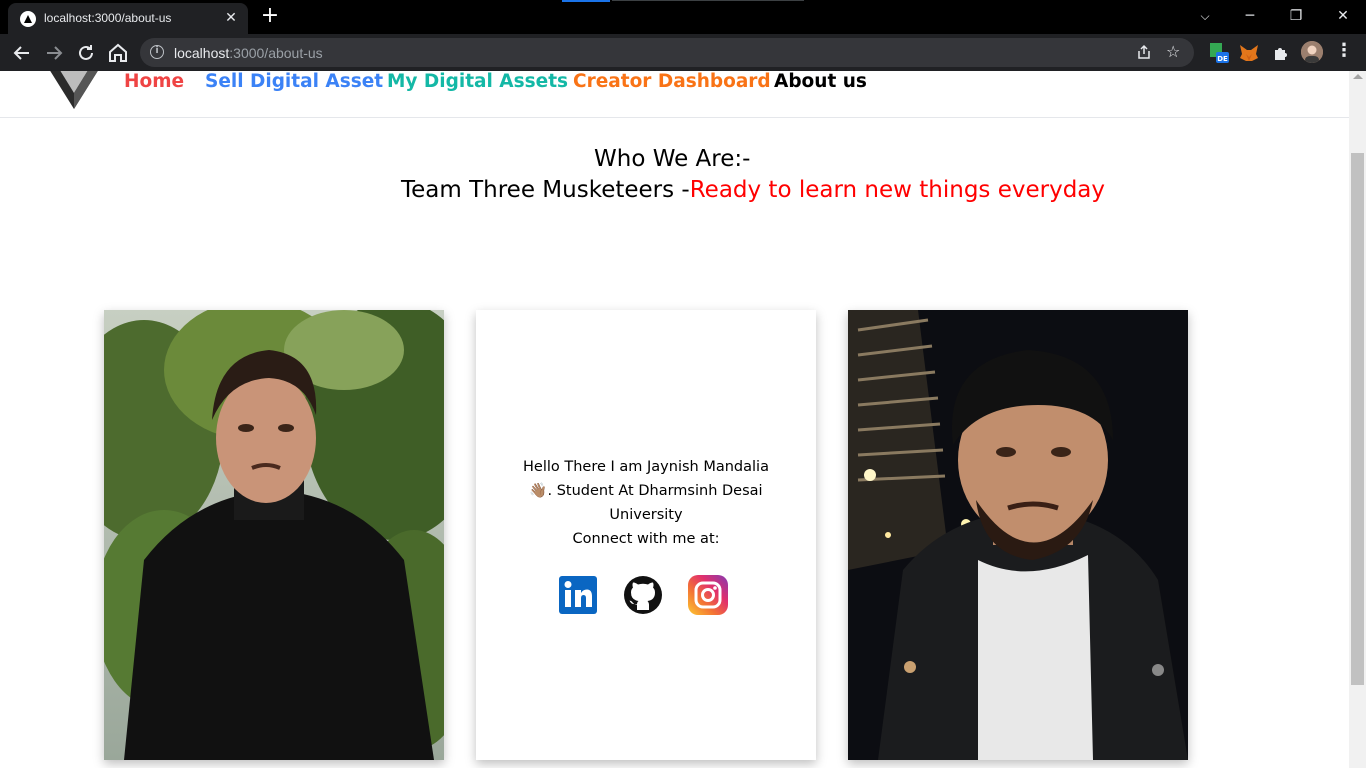 This screenshot has width=1366, height=768. I want to click on linkedin-icon, so click(578, 595).